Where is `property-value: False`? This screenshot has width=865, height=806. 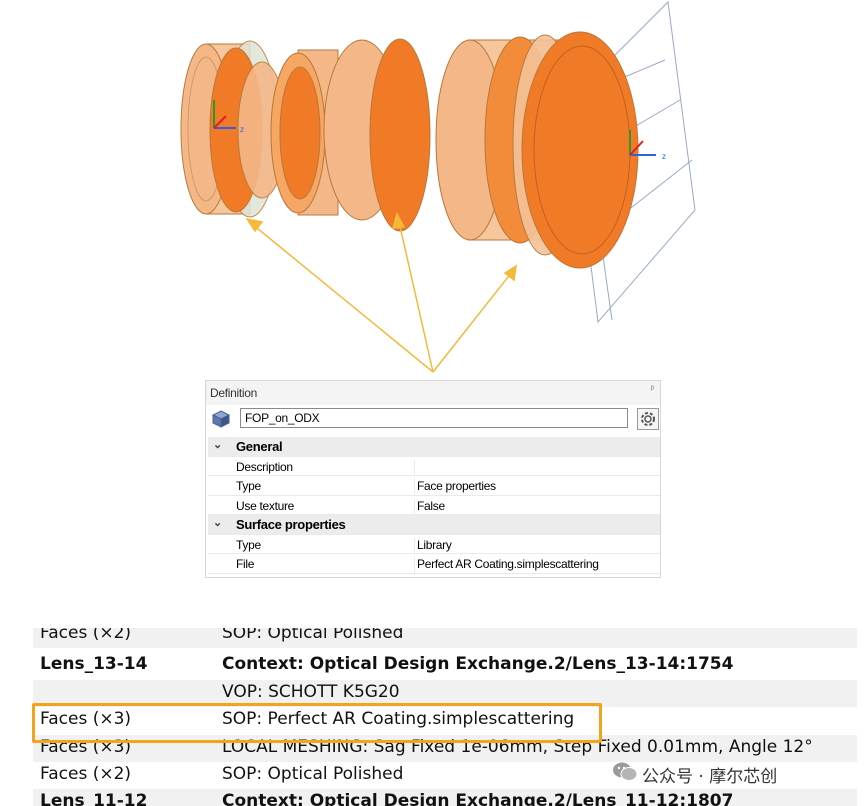
property-value: False is located at coordinates (429, 506).